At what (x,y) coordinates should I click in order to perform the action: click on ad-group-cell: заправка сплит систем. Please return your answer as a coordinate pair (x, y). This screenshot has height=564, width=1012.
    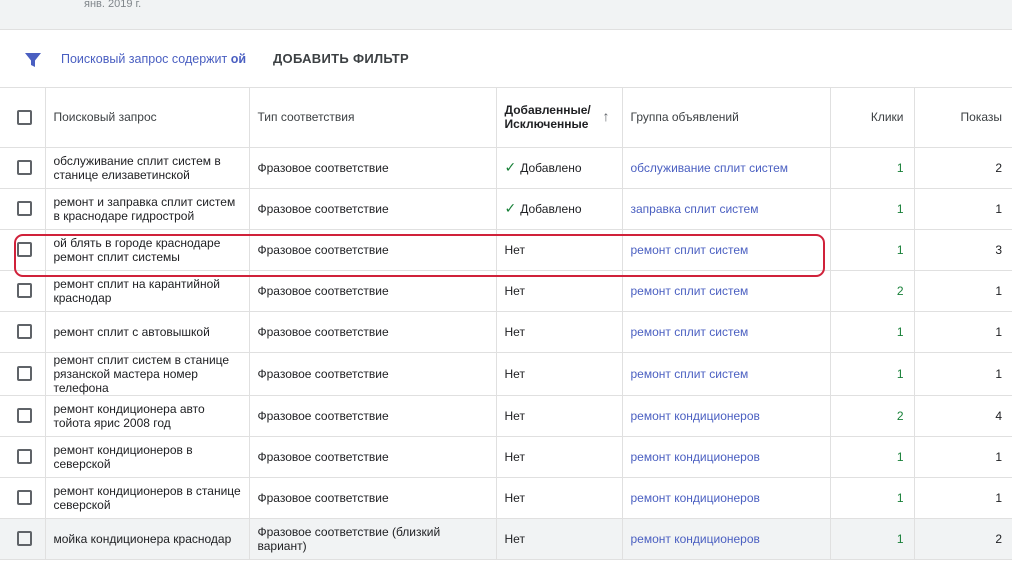
    Looking at the image, I should click on (725, 209).